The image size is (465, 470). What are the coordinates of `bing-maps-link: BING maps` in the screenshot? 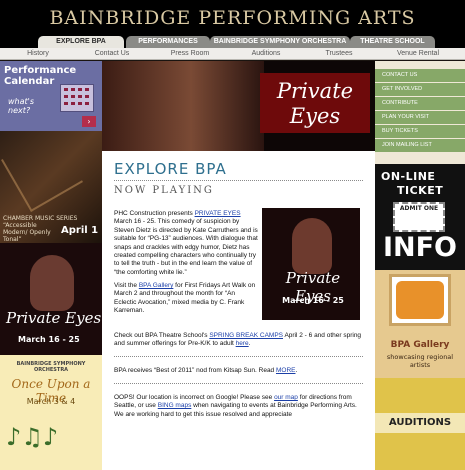 It's located at (175, 405).